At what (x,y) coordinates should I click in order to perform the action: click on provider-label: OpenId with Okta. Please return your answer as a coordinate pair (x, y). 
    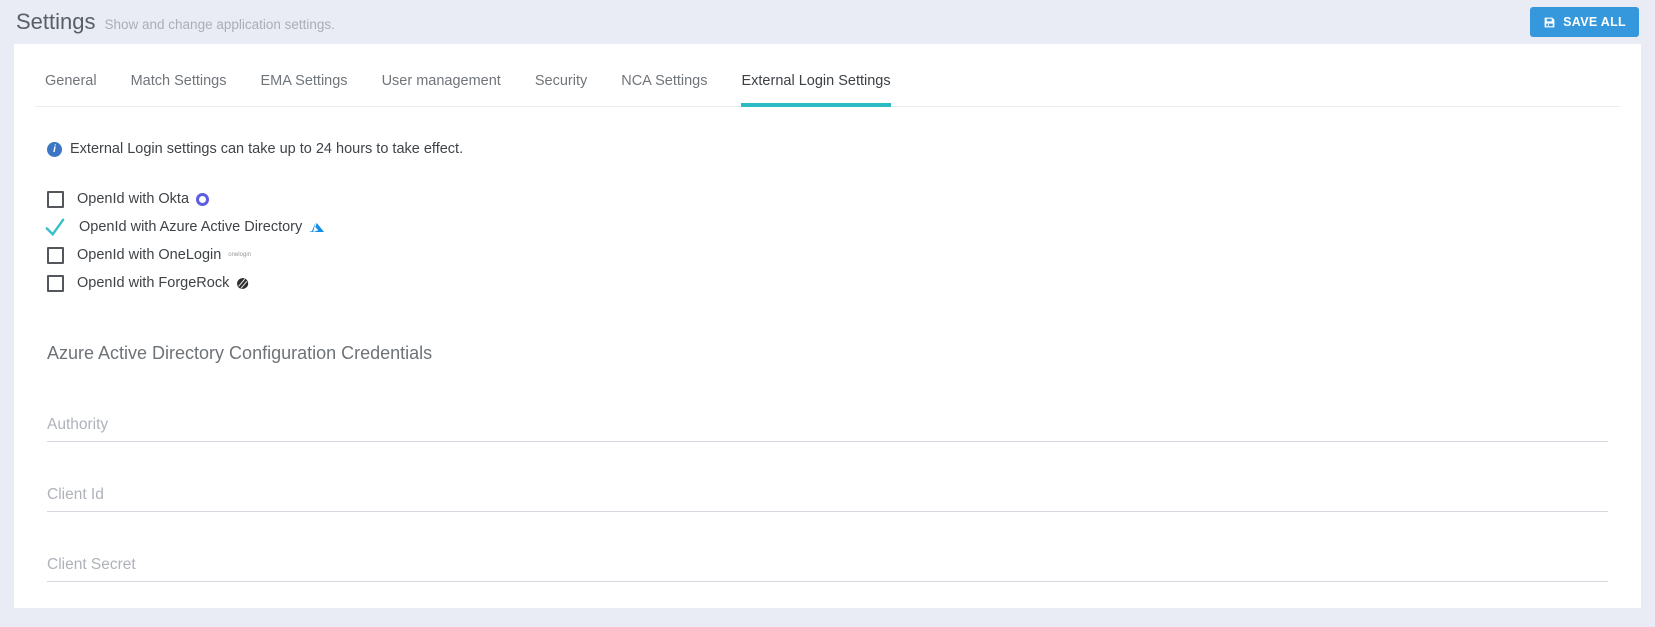
    Looking at the image, I should click on (133, 199).